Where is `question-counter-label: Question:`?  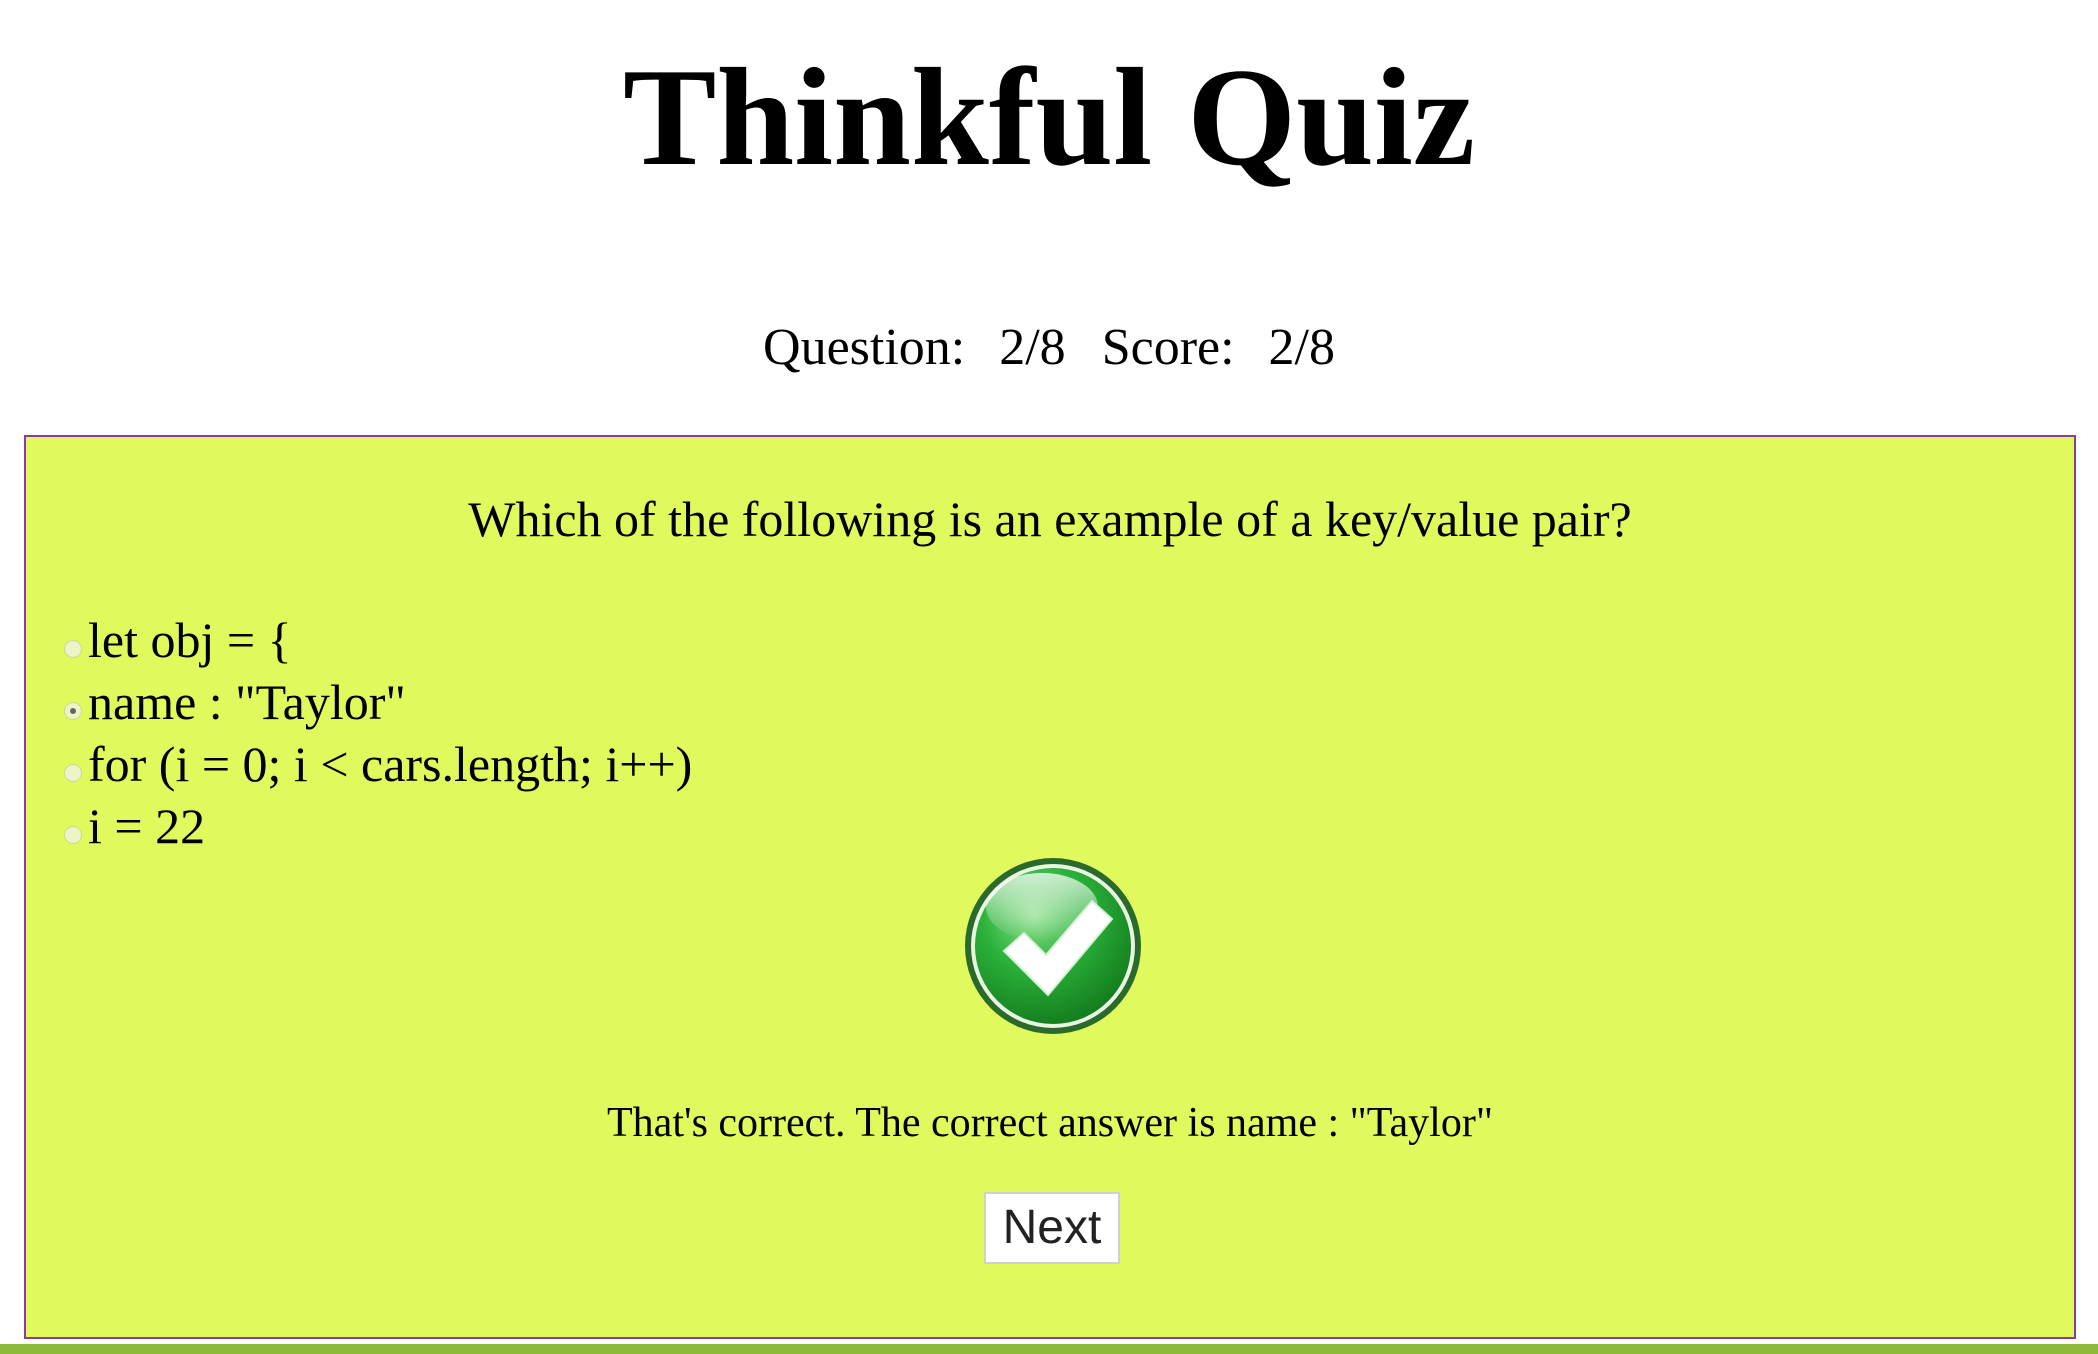
question-counter-label: Question: is located at coordinates (864, 347).